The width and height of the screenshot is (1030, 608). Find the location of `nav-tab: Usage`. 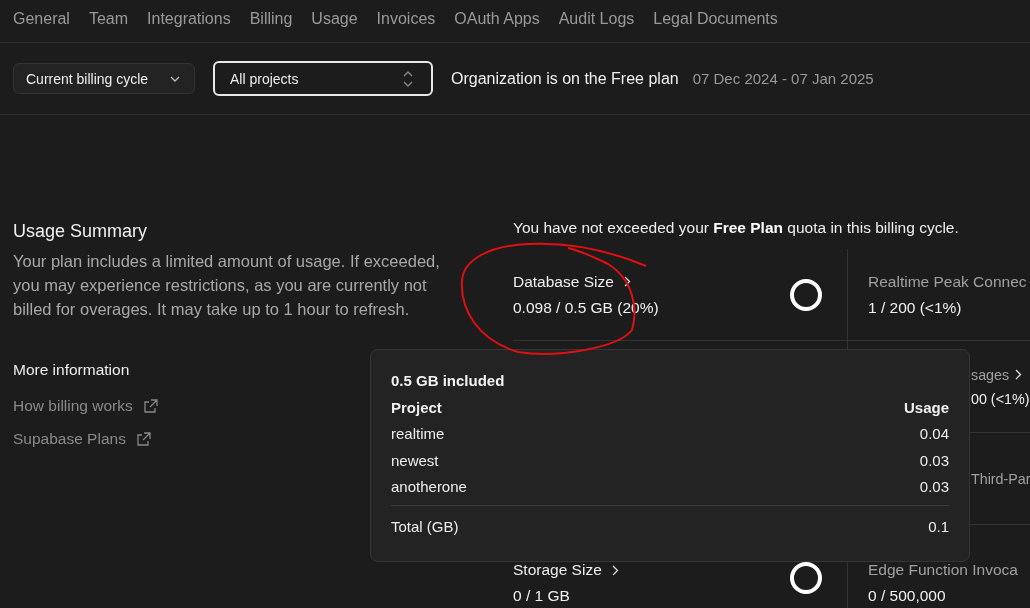

nav-tab: Usage is located at coordinates (334, 26).